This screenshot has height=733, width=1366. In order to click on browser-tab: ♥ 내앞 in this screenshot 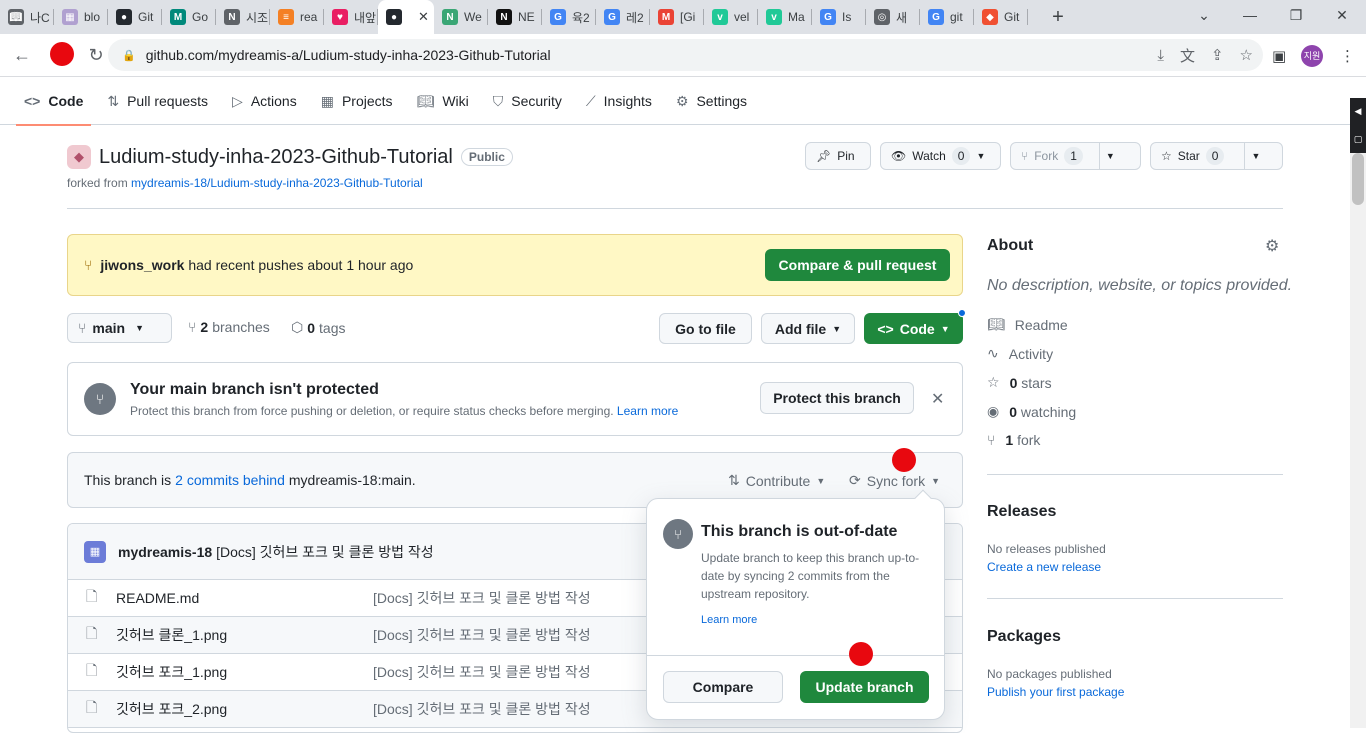, I will do `click(351, 17)`.